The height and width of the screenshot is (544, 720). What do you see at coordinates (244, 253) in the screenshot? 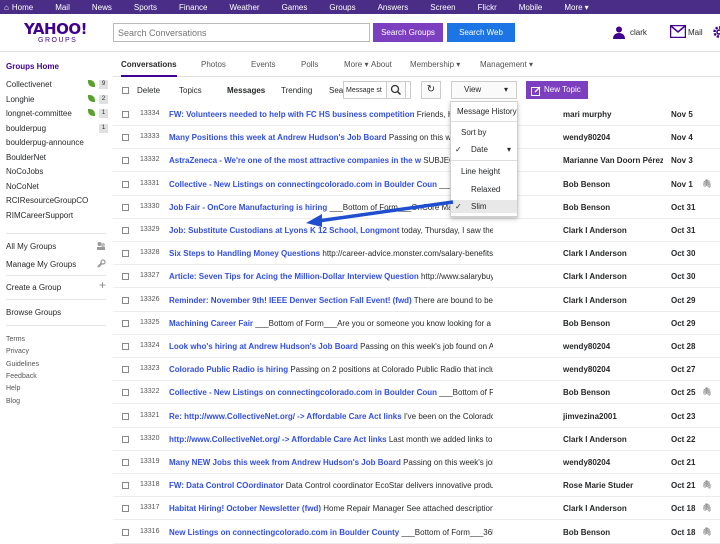
I see `message-title: Six Steps to Handling Money Questions` at bounding box center [244, 253].